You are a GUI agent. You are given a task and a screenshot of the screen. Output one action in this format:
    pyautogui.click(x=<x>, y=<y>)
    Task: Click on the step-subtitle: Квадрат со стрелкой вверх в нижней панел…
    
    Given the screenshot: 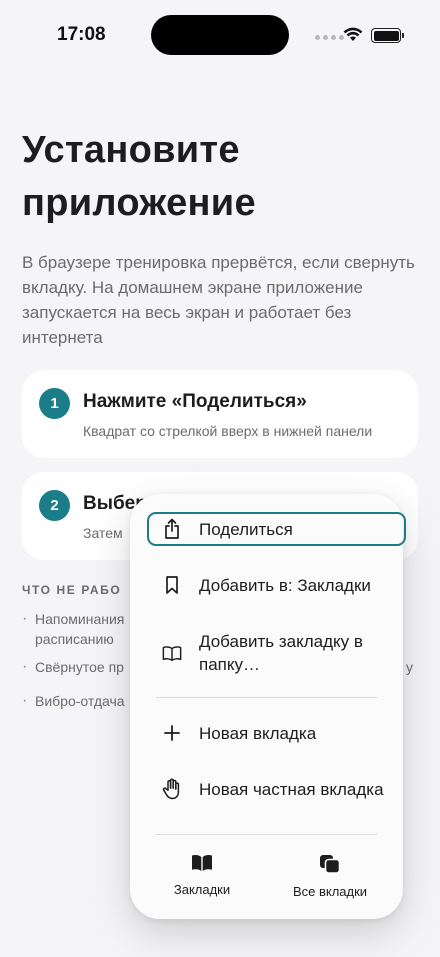 What is the action you would take?
    pyautogui.click(x=228, y=431)
    